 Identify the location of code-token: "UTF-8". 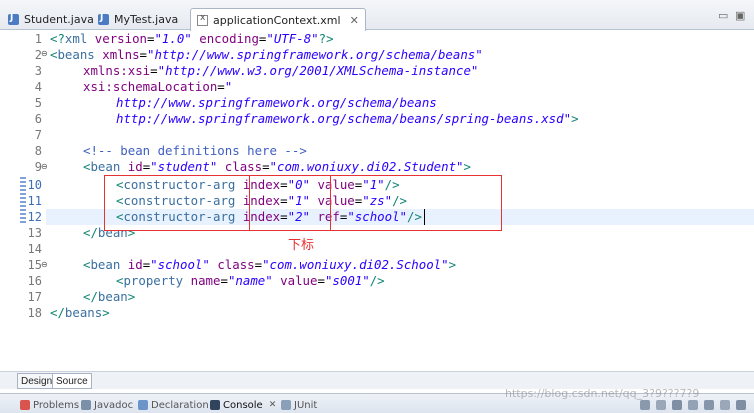
(292, 38).